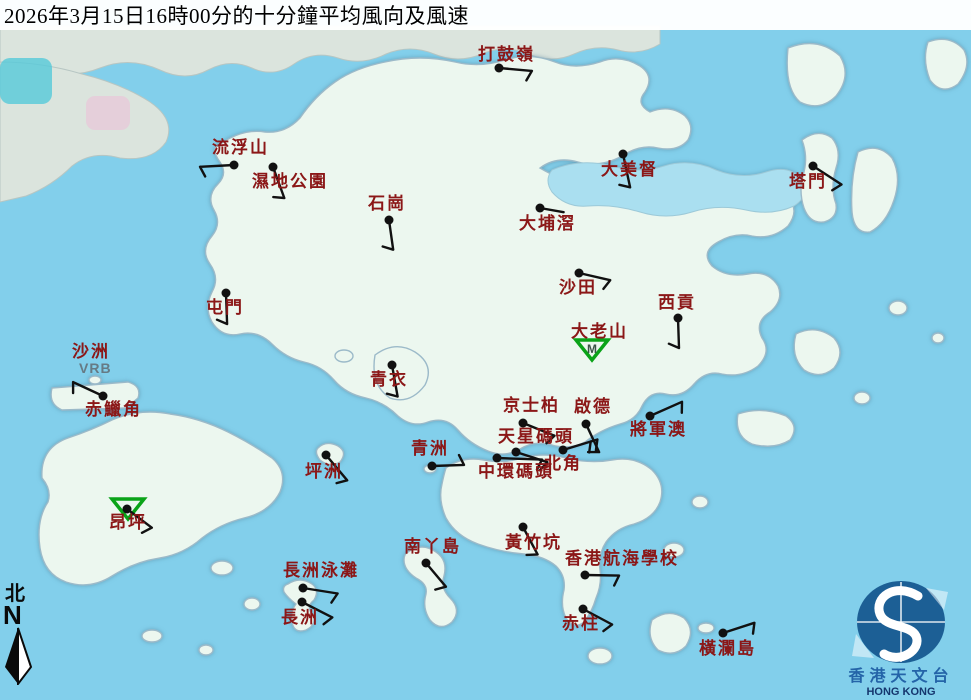  I want to click on tolo-harbour, so click(676, 189).